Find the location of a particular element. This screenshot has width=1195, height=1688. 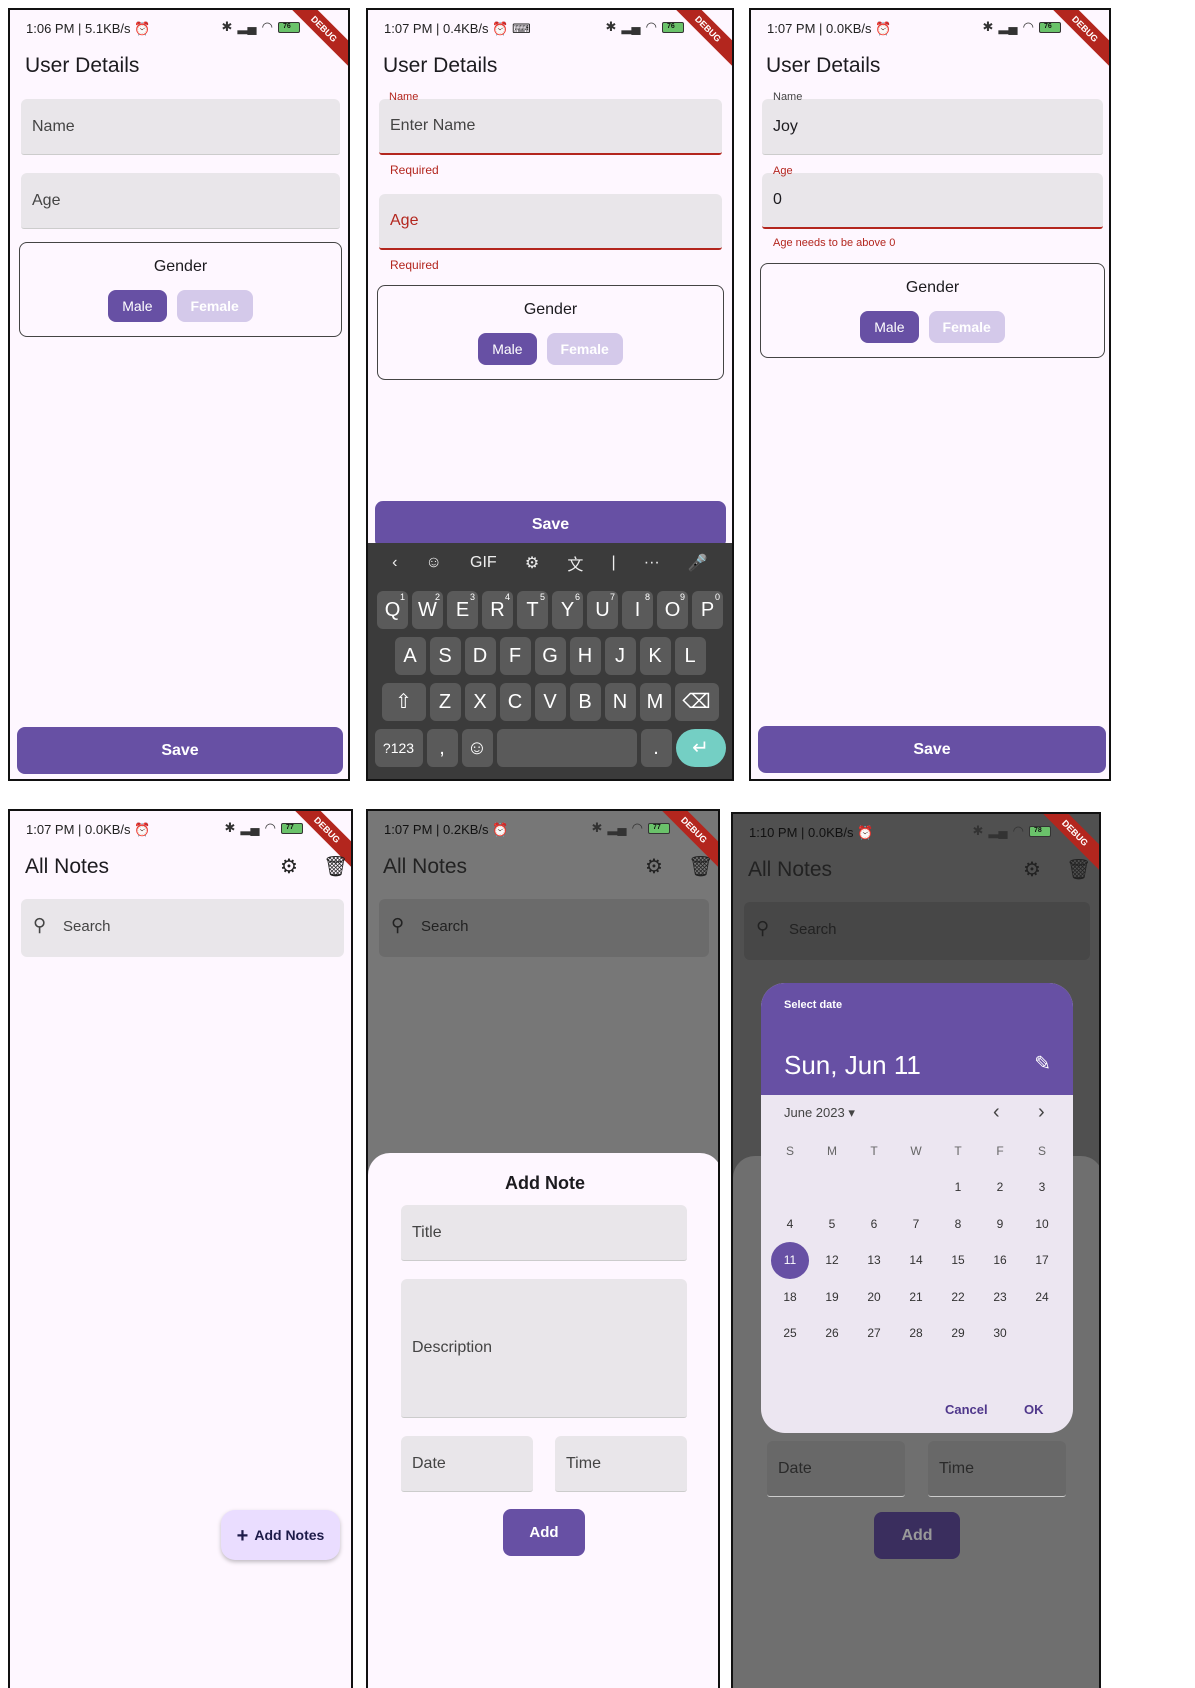

key-.: . is located at coordinates (656, 748).